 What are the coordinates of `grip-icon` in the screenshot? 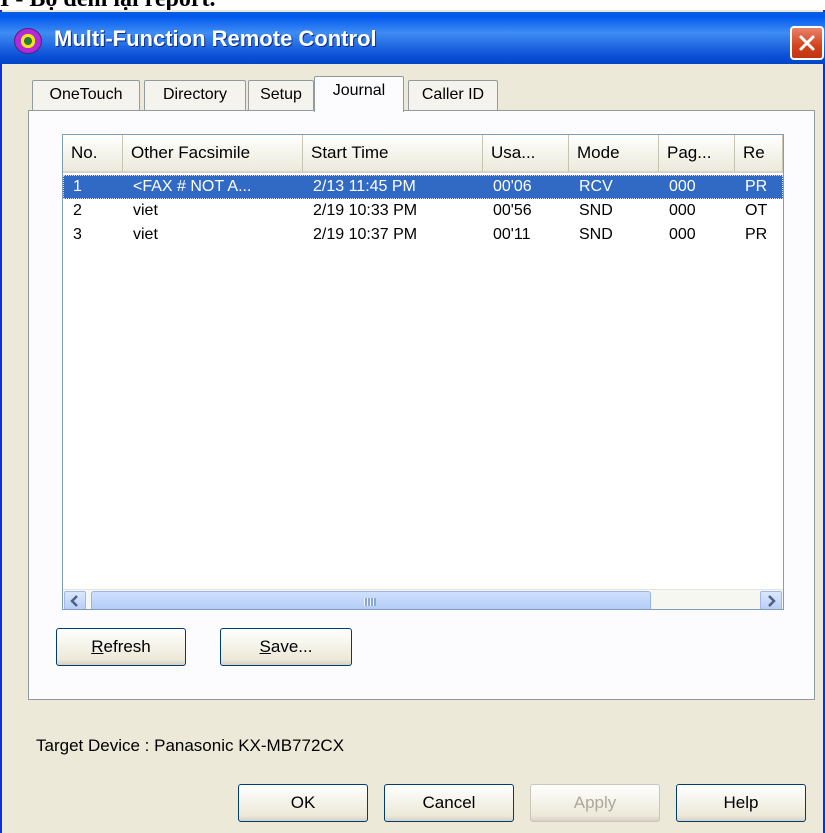 It's located at (370, 602).